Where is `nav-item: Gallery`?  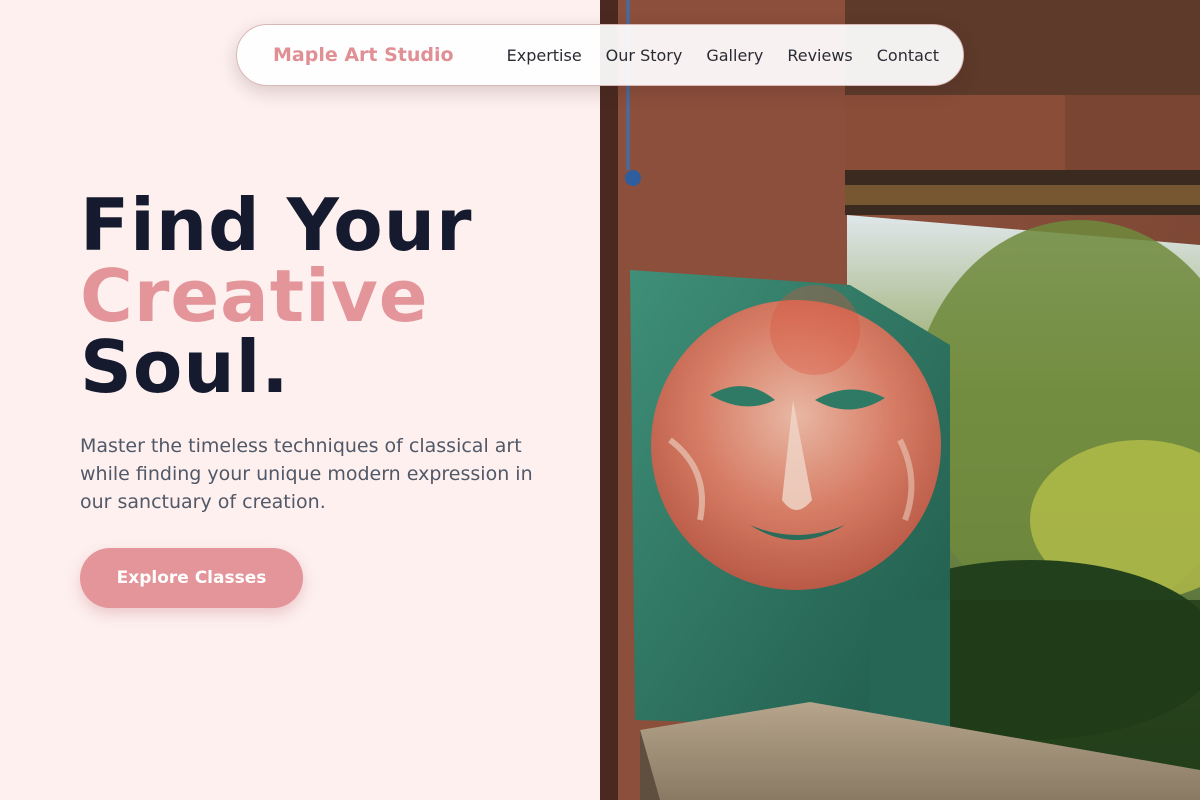
nav-item: Gallery is located at coordinates (734, 55).